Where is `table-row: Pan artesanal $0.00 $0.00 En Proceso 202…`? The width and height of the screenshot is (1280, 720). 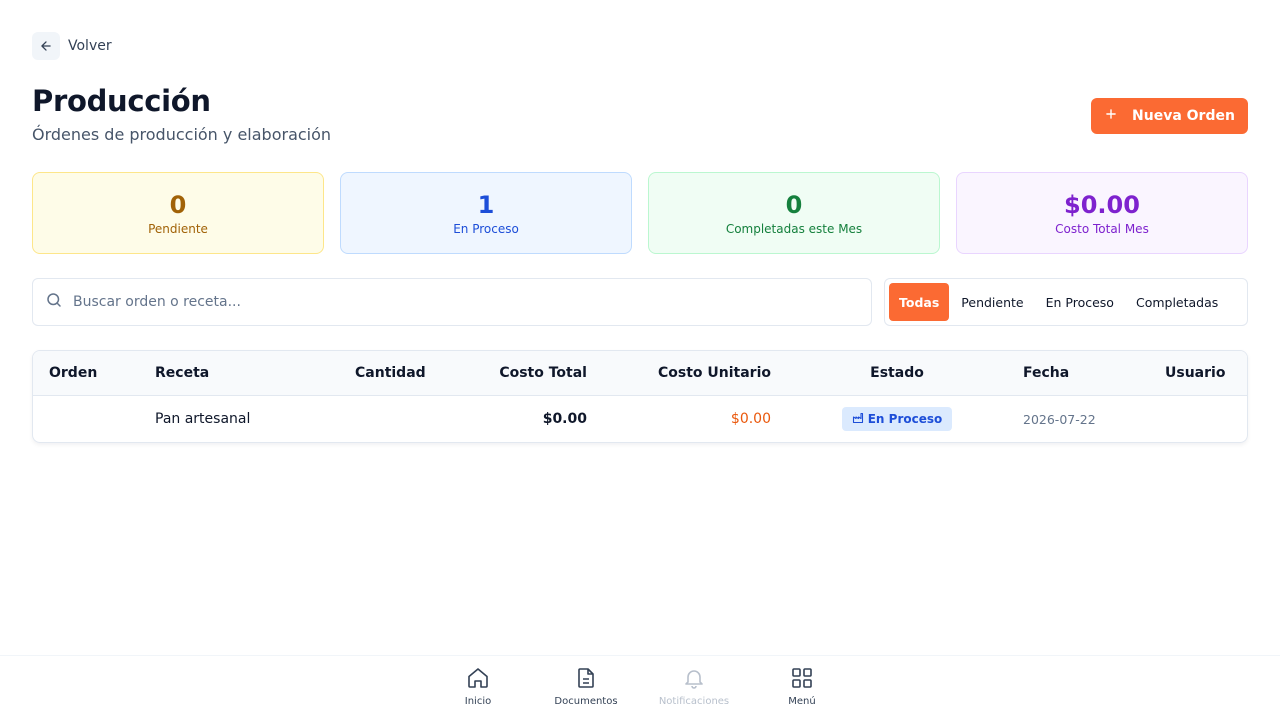
table-row: Pan artesanal $0.00 $0.00 En Proceso 202… is located at coordinates (640, 419).